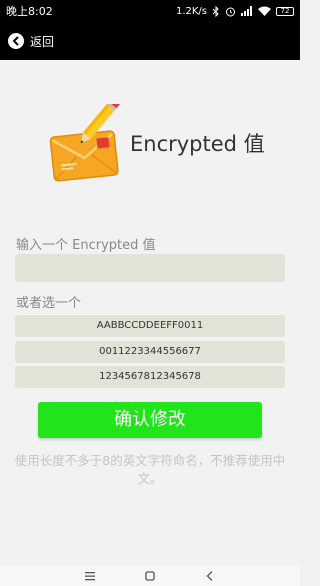  Describe the element at coordinates (90, 576) in the screenshot. I see `menu-icon` at that location.